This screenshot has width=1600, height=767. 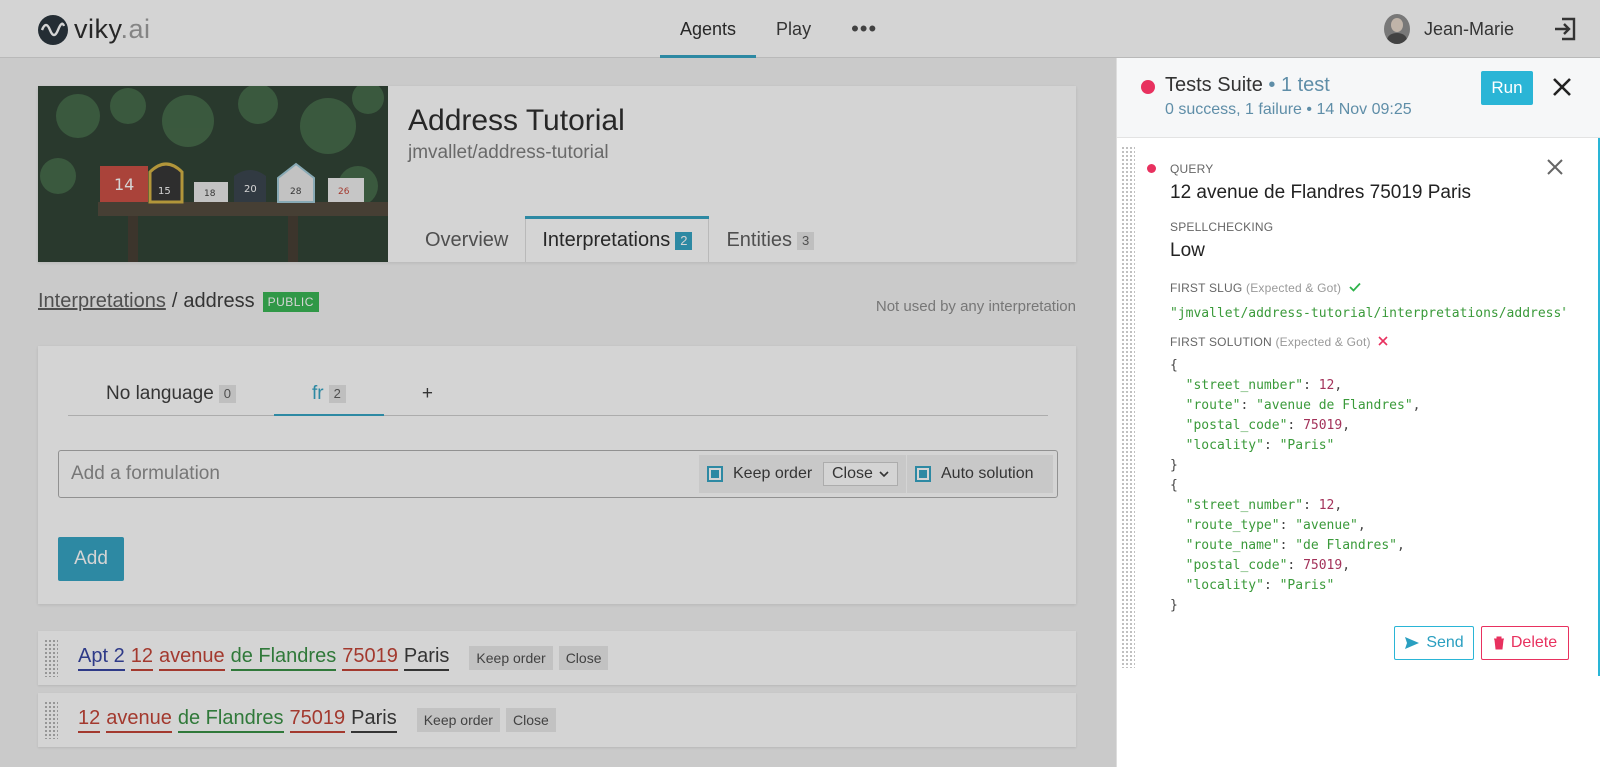 I want to click on lang-tab-no-language: No language 0, so click(x=171, y=395).